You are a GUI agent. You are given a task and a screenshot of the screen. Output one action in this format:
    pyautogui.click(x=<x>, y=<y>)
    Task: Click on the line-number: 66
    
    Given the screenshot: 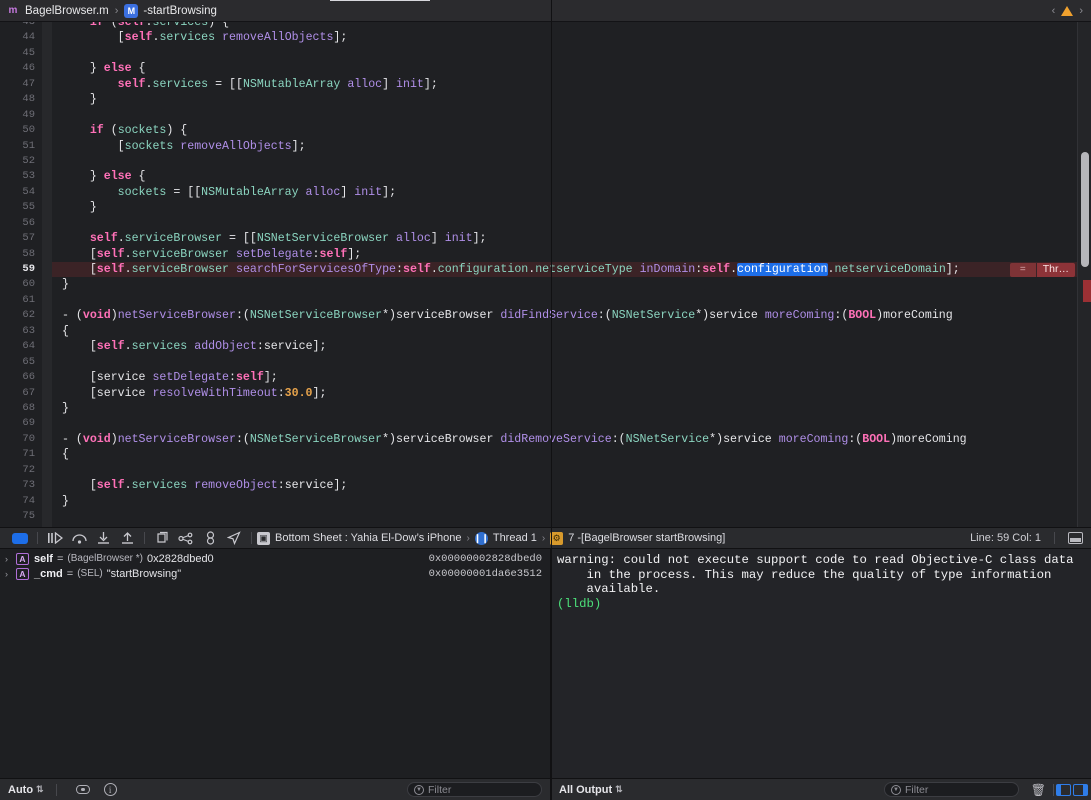 What is the action you would take?
    pyautogui.click(x=21, y=377)
    